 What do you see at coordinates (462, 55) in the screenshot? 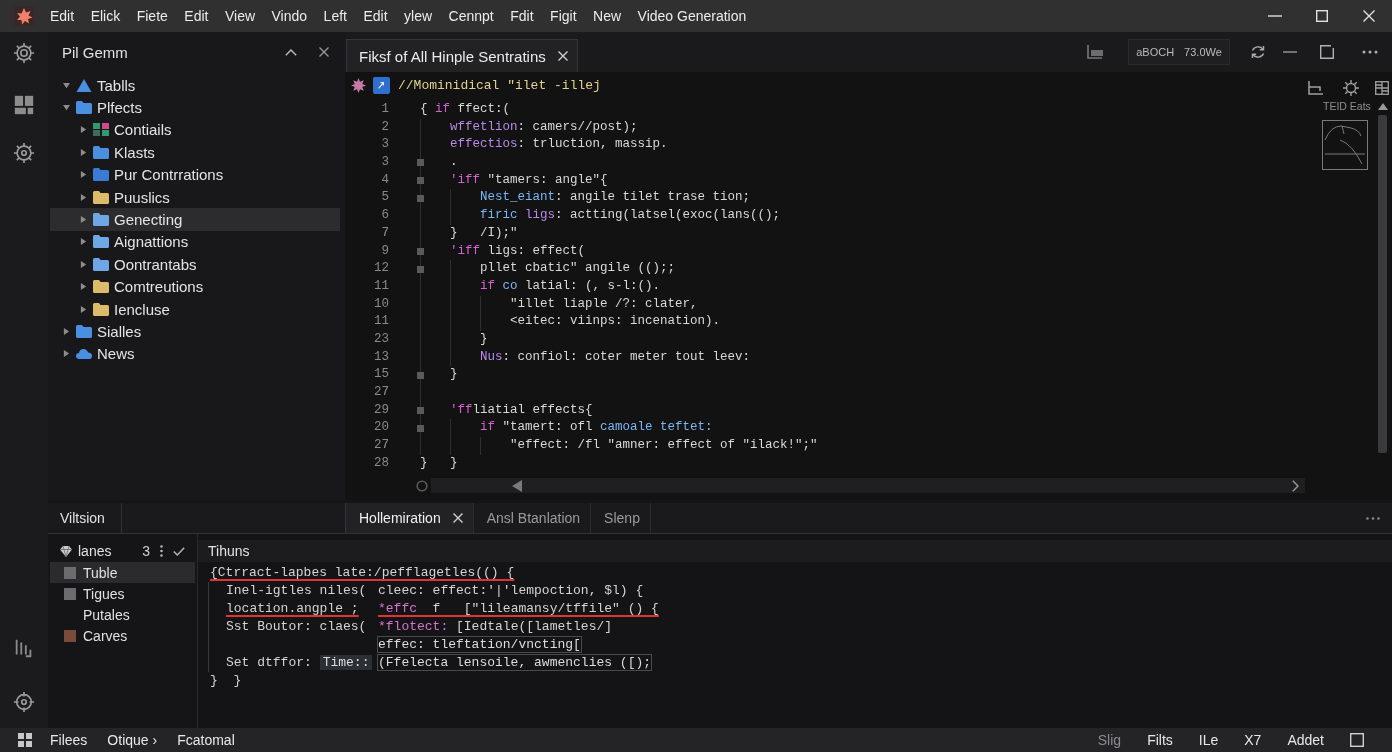
I see `editor-tab: Fiksf of All Hinple Sentratins` at bounding box center [462, 55].